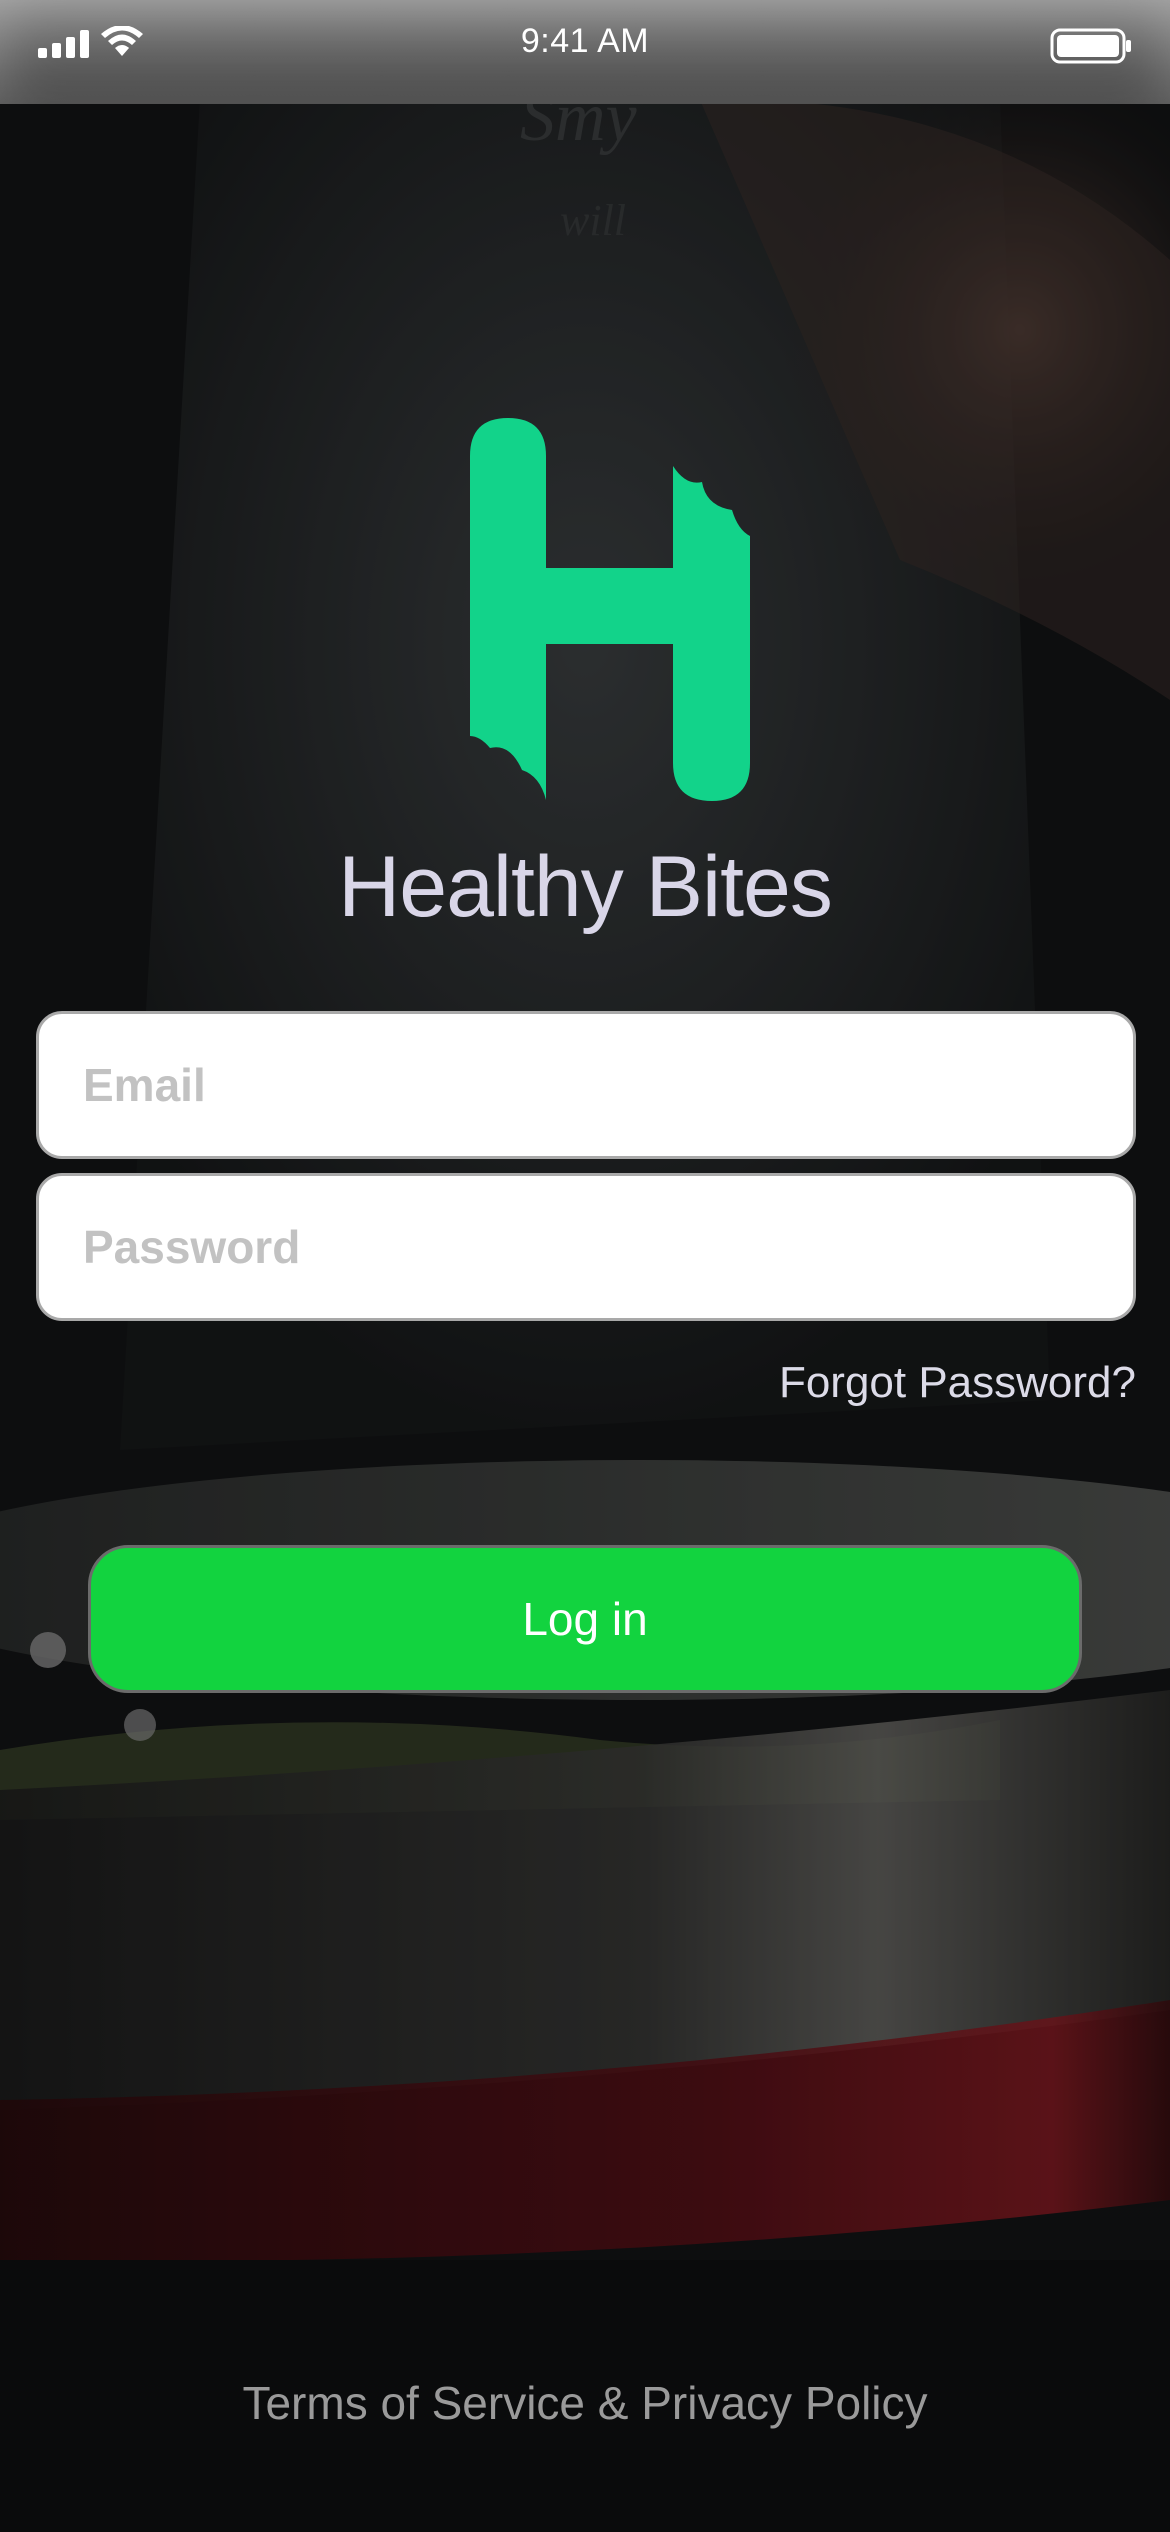 The height and width of the screenshot is (2532, 1170). I want to click on password-input, so click(583, 1247).